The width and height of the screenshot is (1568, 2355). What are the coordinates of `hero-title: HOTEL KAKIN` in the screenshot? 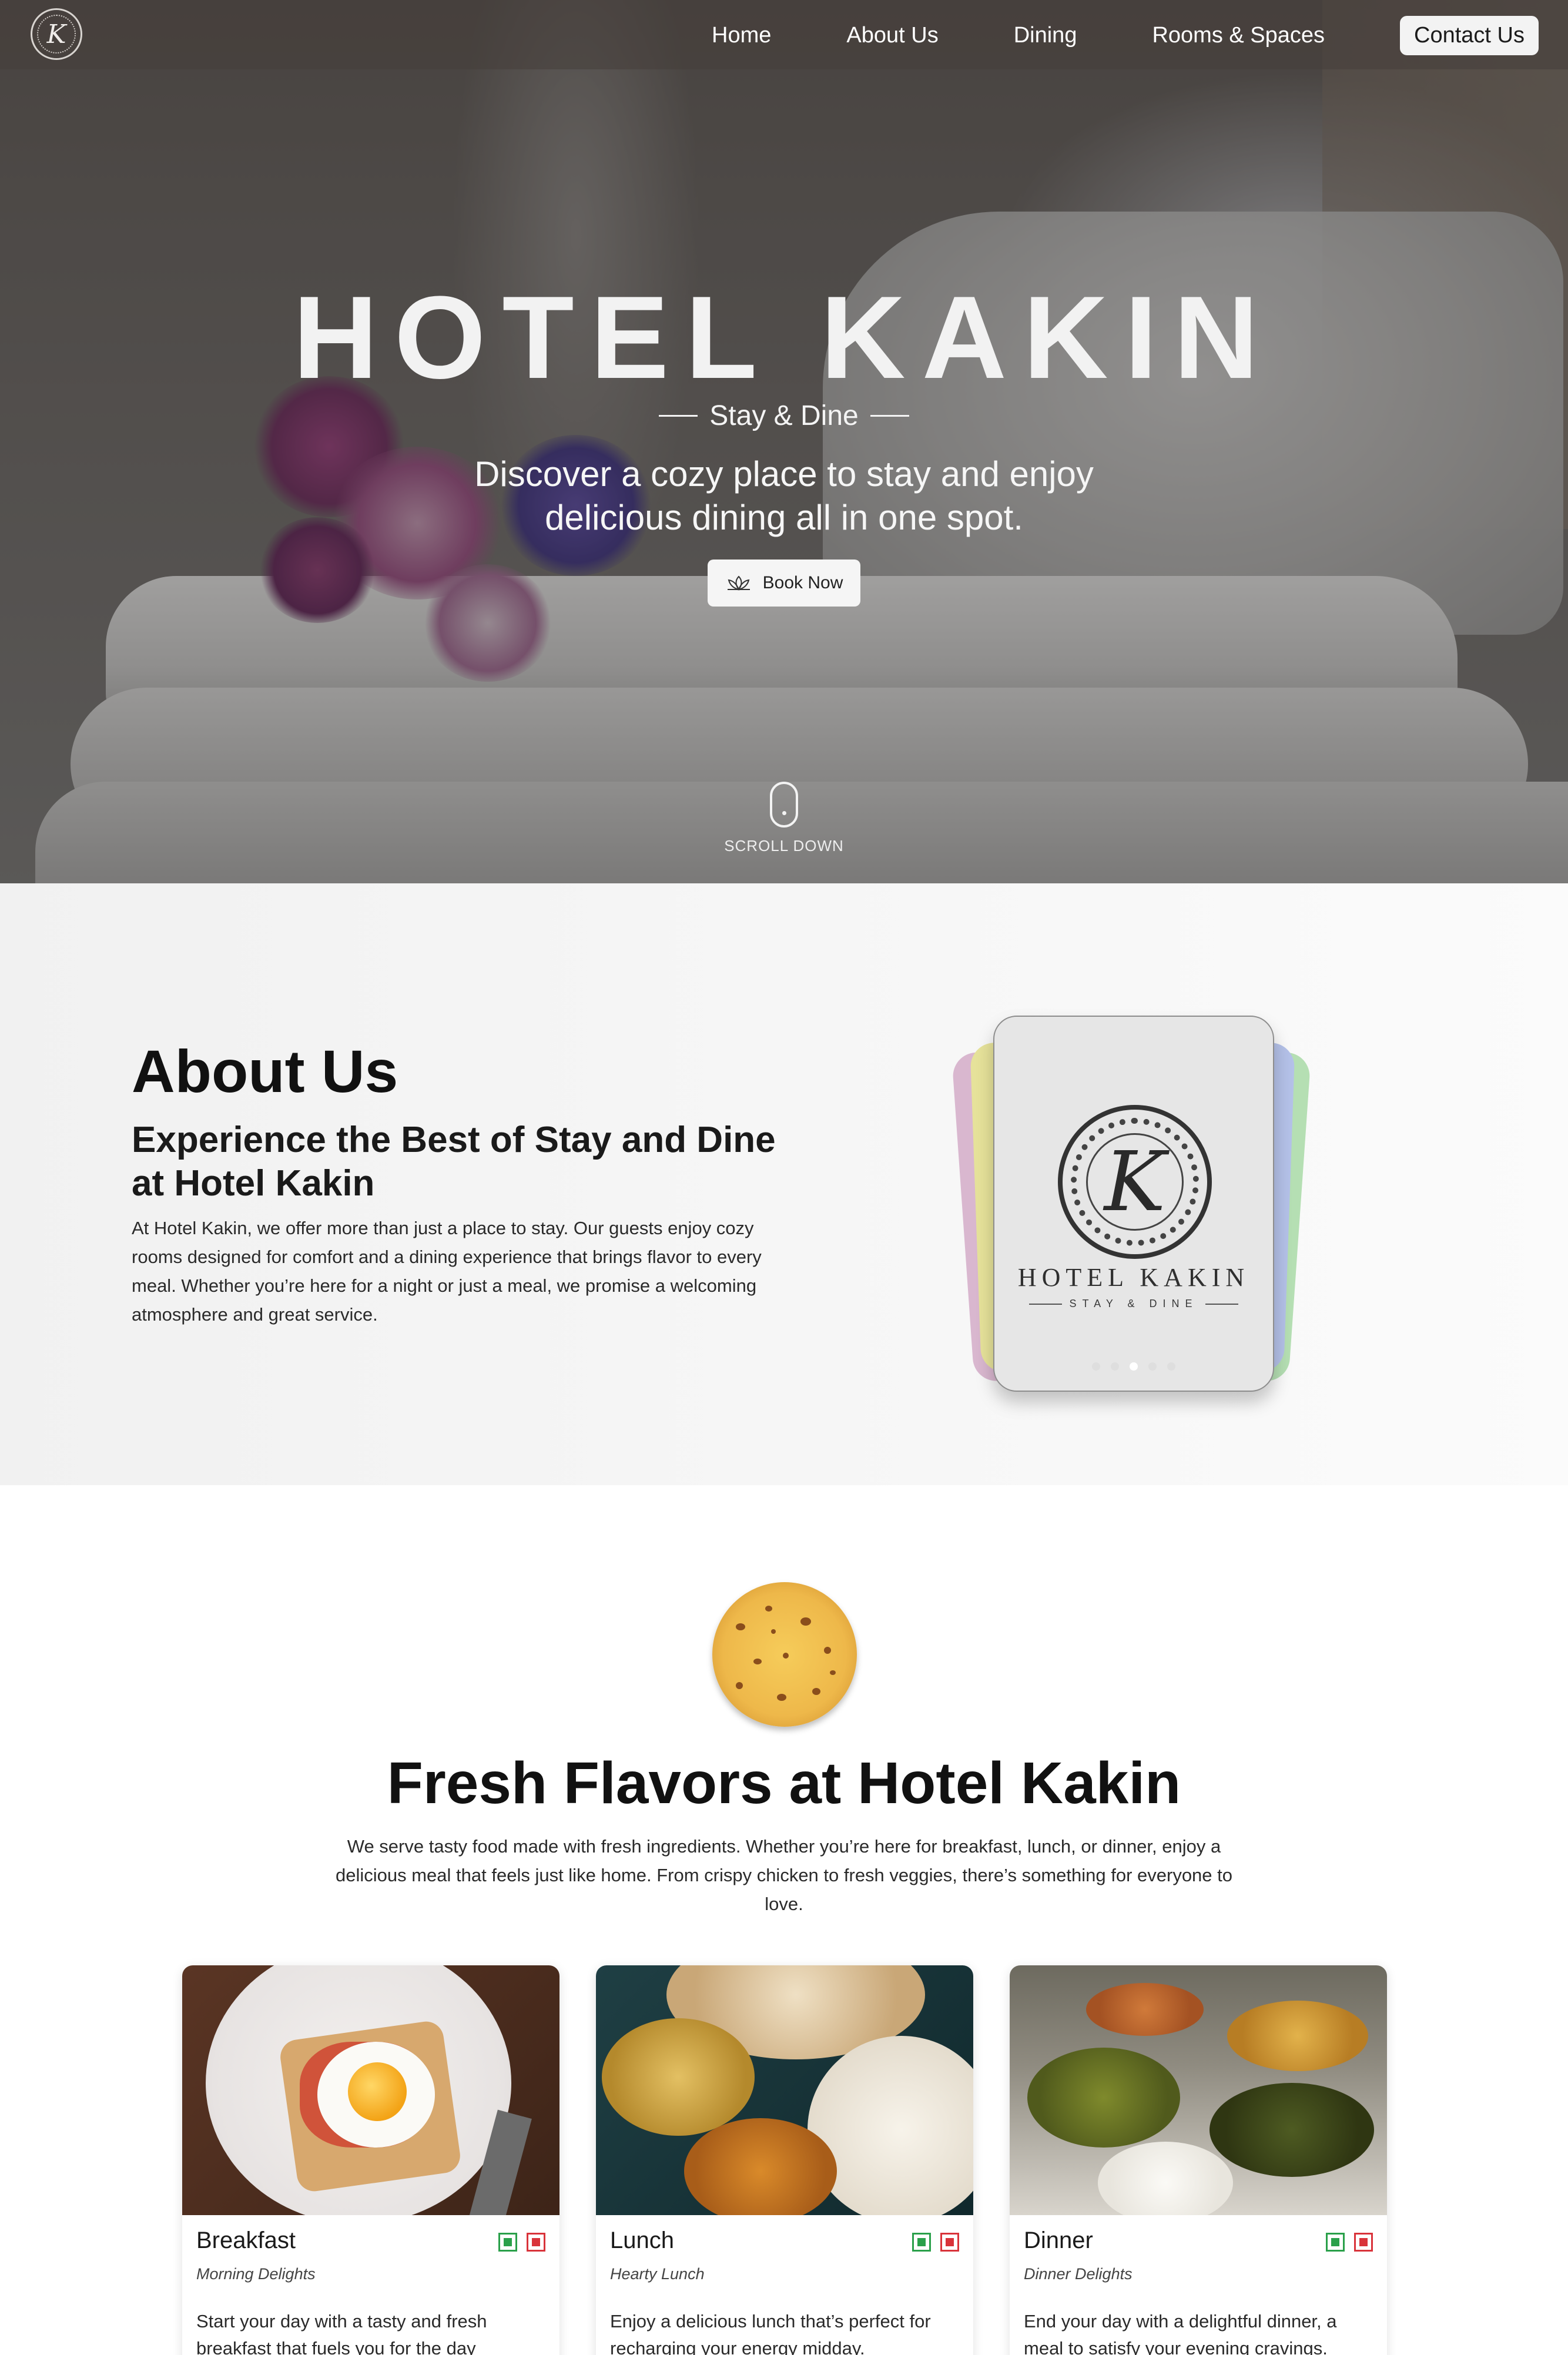 It's located at (784, 337).